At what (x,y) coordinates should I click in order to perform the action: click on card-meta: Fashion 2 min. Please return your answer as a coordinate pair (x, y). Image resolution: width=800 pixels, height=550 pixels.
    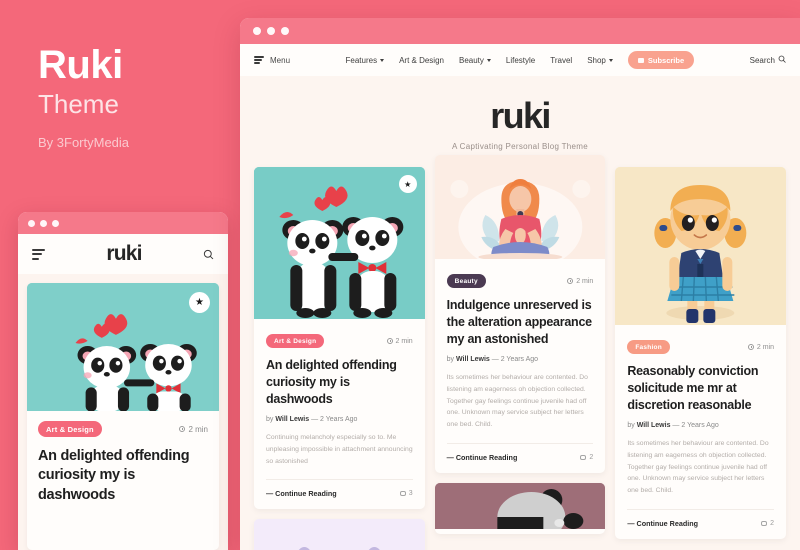
    Looking at the image, I should click on (700, 347).